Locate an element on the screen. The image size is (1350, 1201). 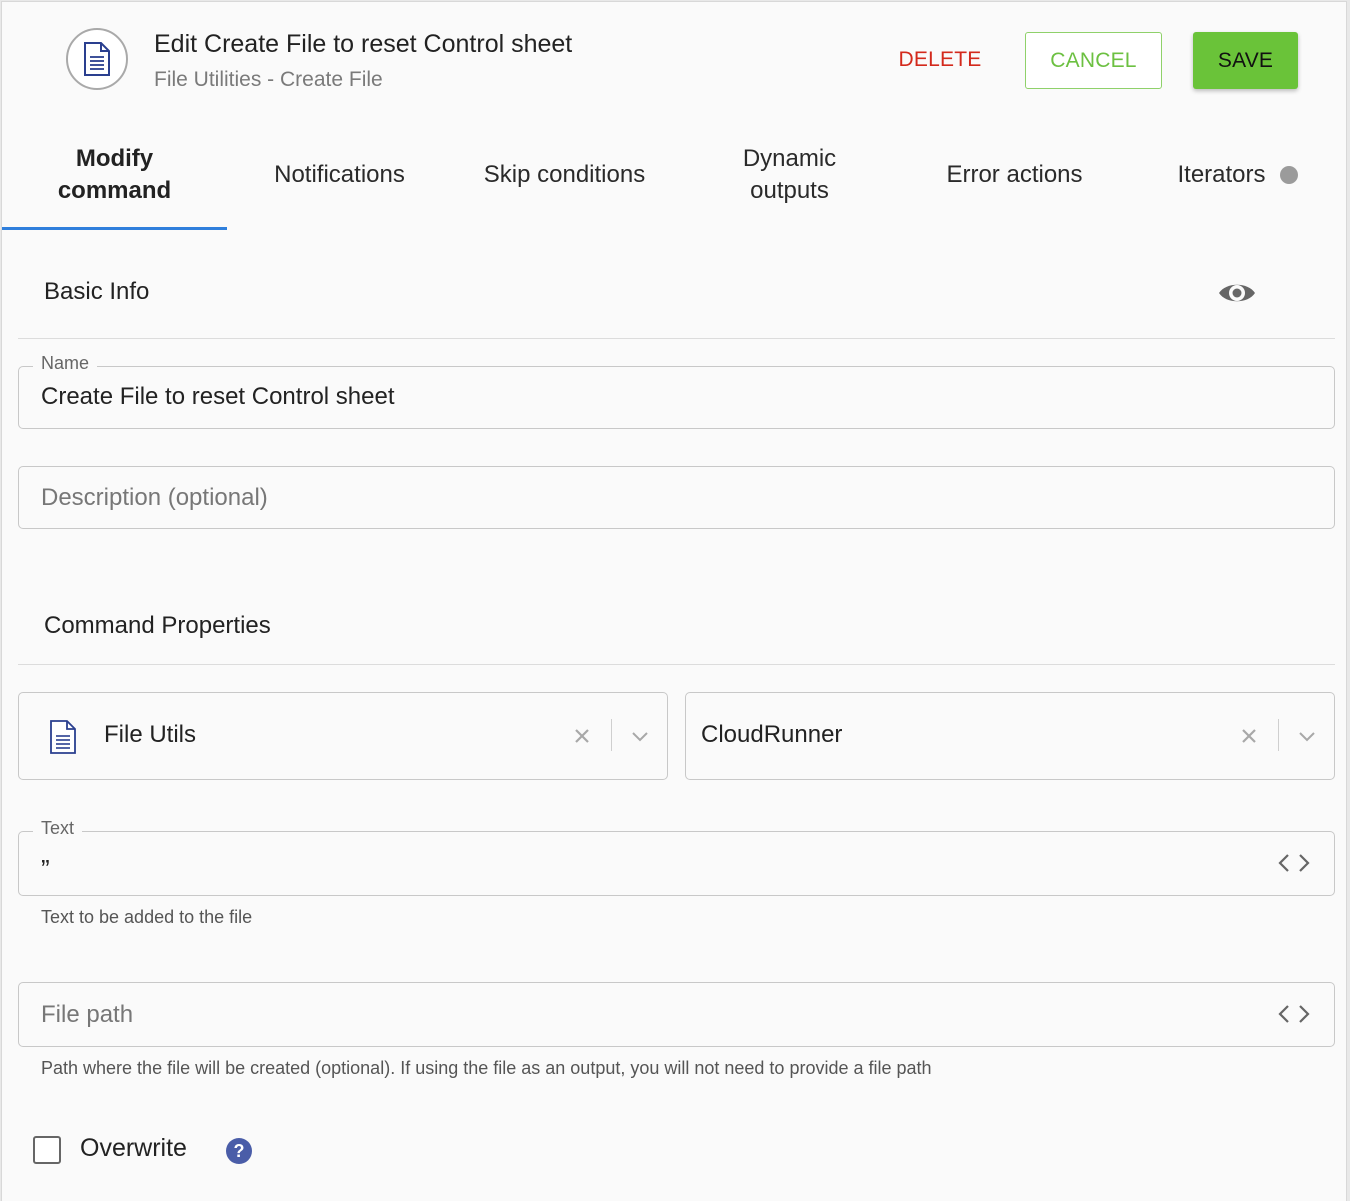
text-field: Text ” is located at coordinates (676, 857).